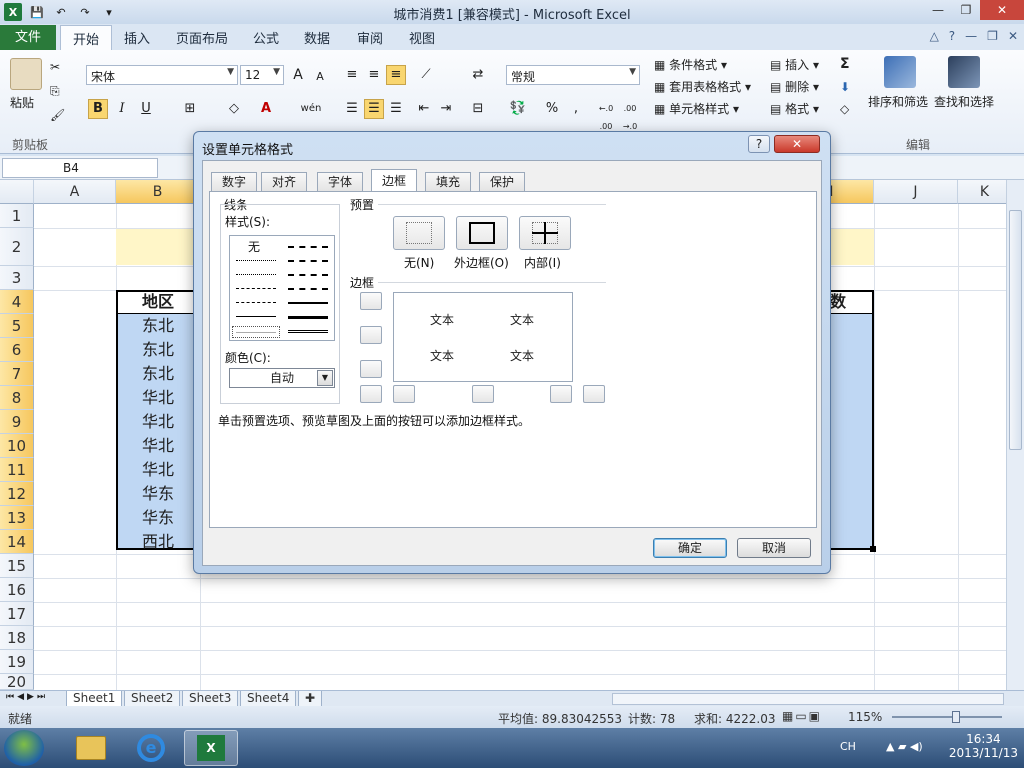 The height and width of the screenshot is (768, 1024). What do you see at coordinates (158, 302) in the screenshot?
I see `cell-b4: 地区` at bounding box center [158, 302].